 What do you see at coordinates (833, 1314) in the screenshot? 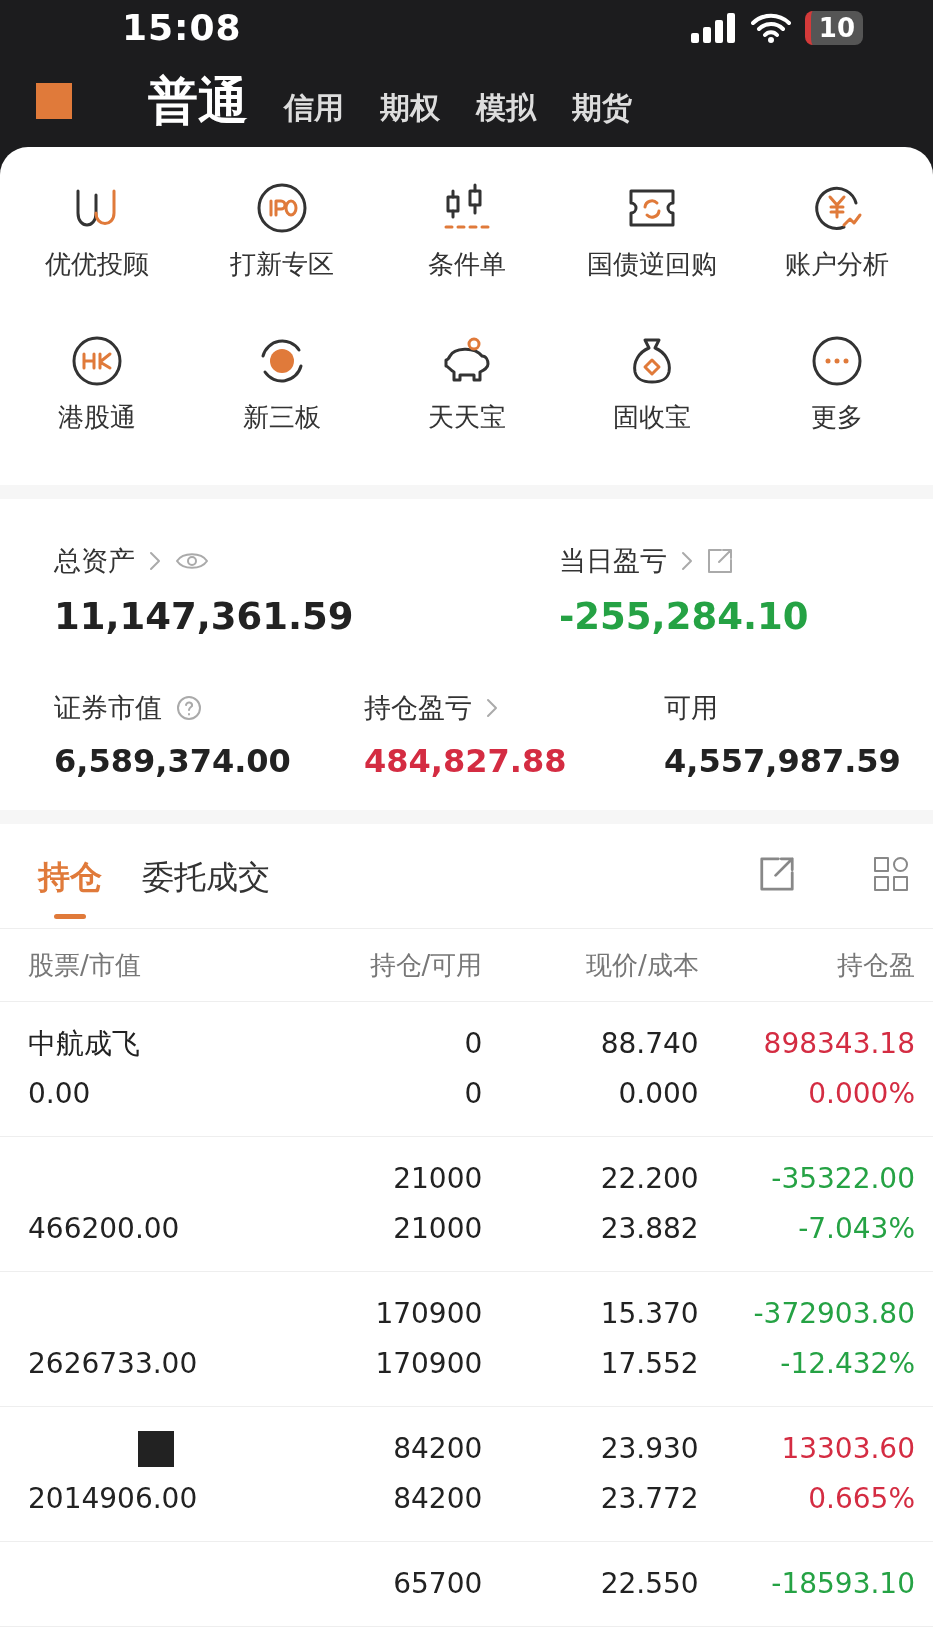
I see `table-cell-text: -372903.80` at bounding box center [833, 1314].